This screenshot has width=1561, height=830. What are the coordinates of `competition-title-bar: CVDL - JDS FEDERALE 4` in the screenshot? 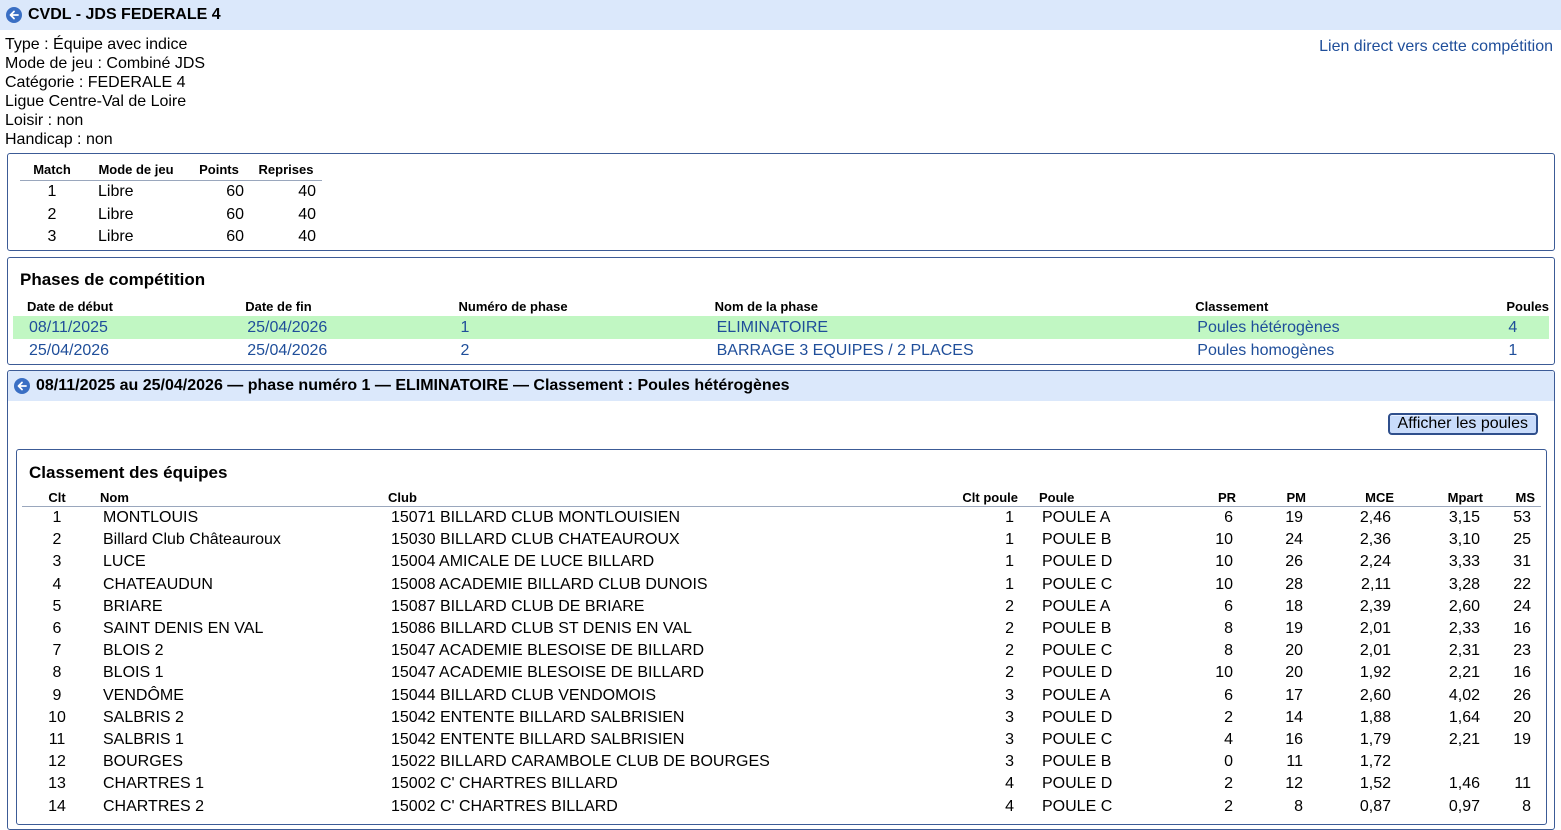 It's located at (780, 15).